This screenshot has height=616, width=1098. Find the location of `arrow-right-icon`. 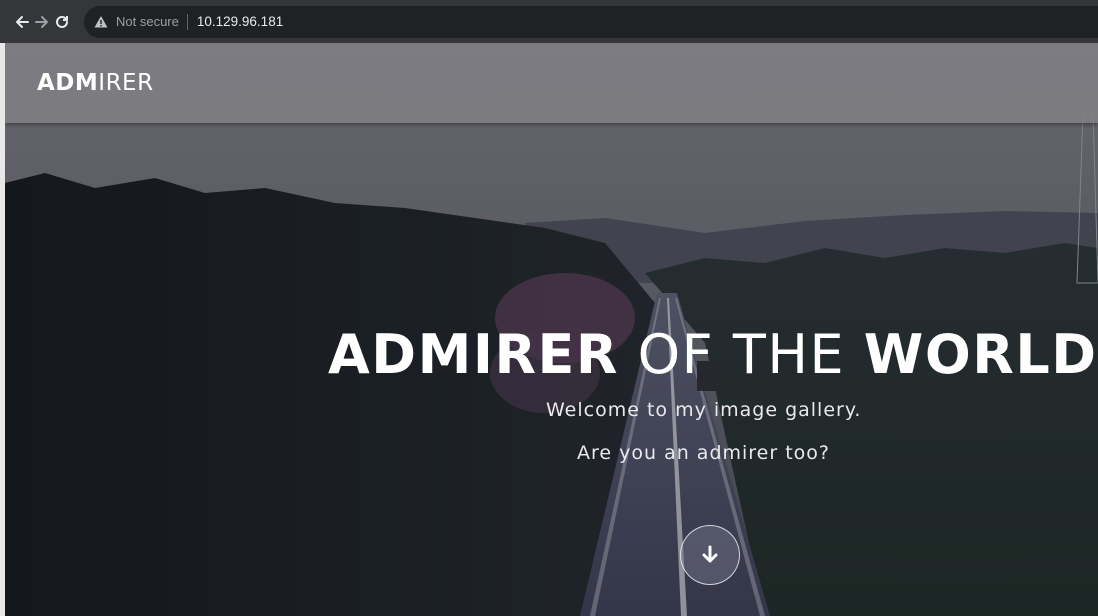

arrow-right-icon is located at coordinates (41, 21).